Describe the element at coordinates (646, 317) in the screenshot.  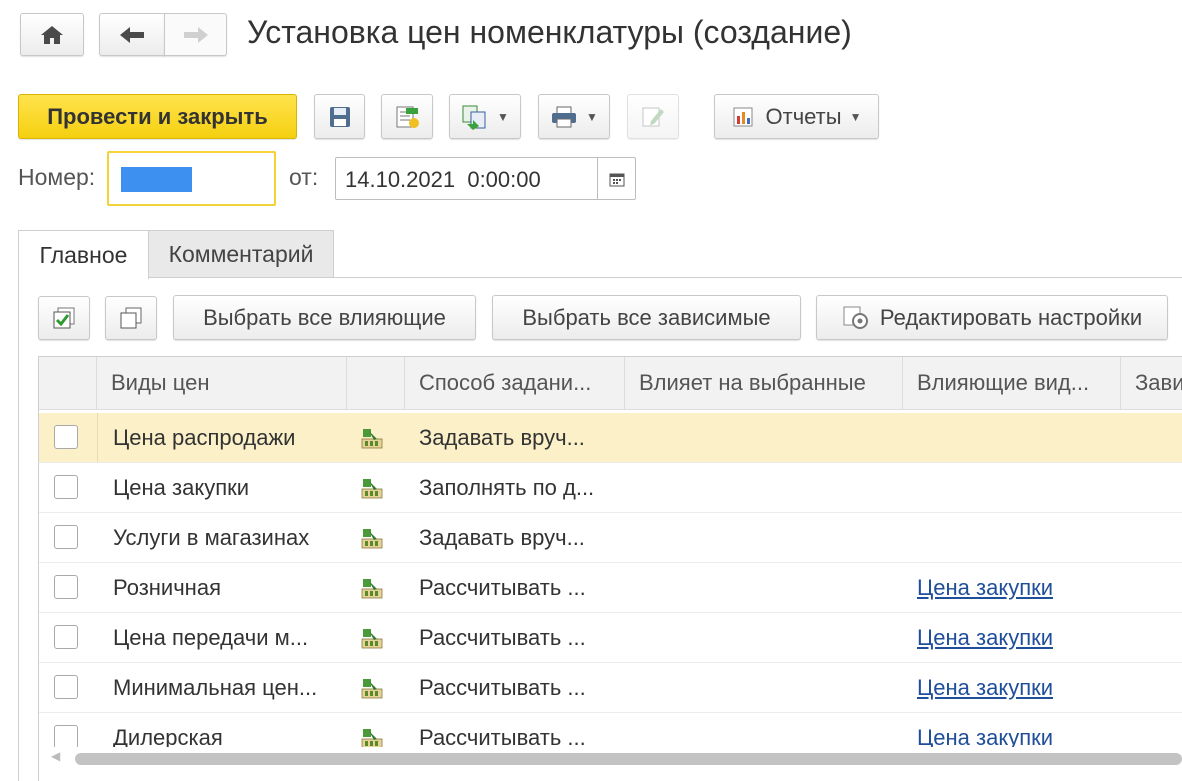
I see `select-all-dependent-button: Выбрать все зависимые` at that location.